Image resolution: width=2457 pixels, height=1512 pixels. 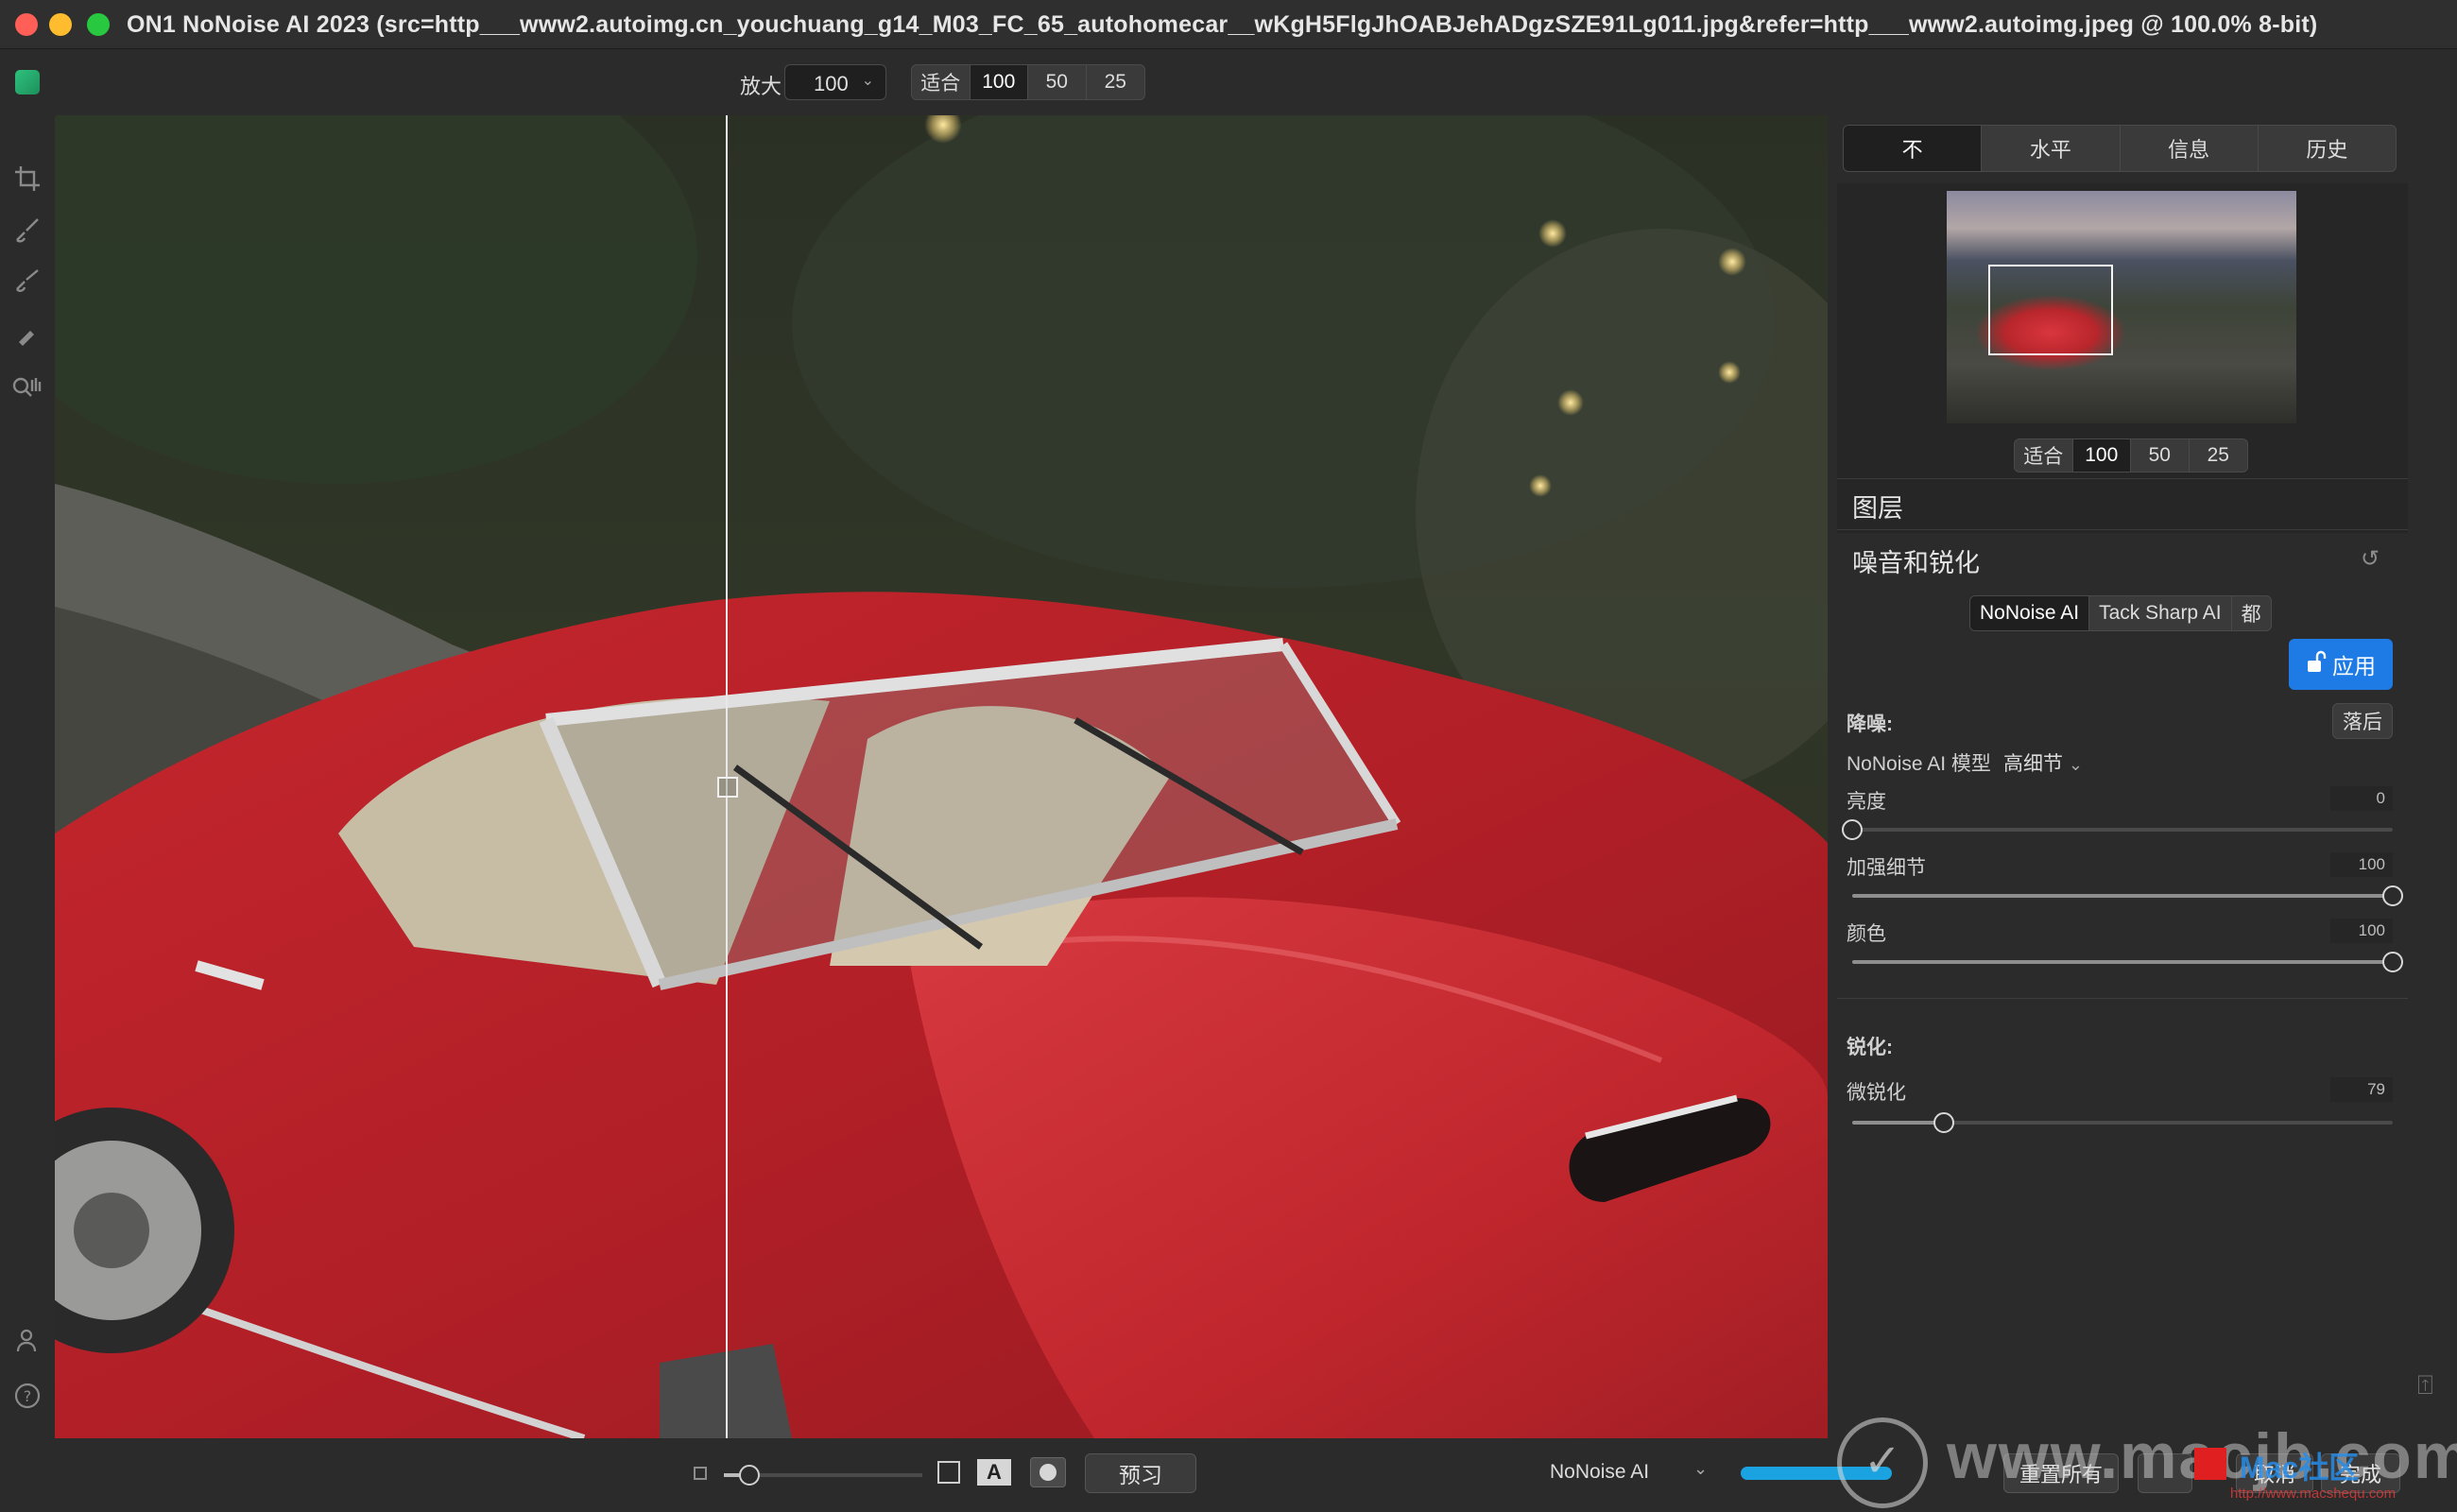 I want to click on zoom-100-button: 100, so click(x=999, y=82).